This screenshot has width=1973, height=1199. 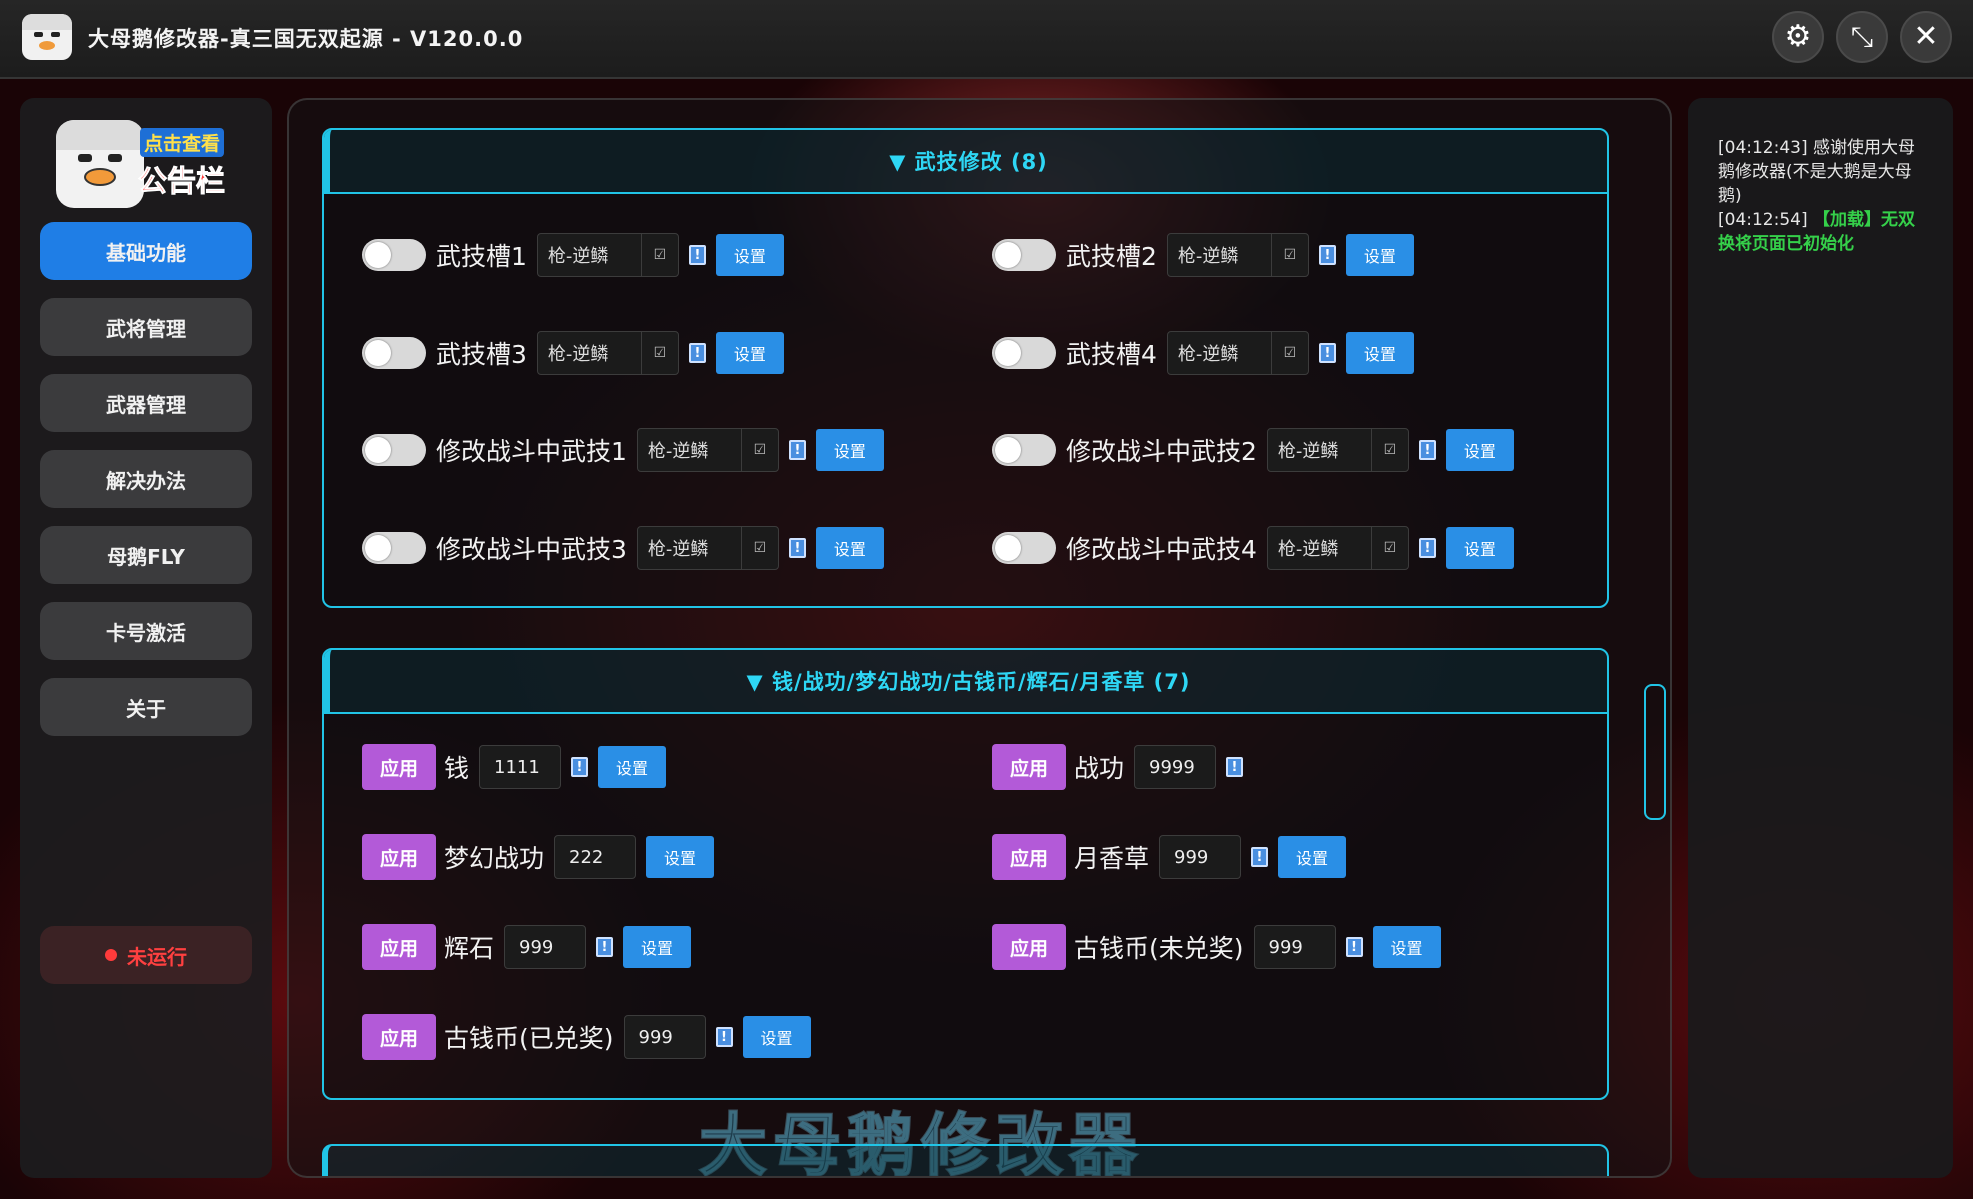 I want to click on old-coin-unredeemed-input: 999, so click(x=1294, y=947).